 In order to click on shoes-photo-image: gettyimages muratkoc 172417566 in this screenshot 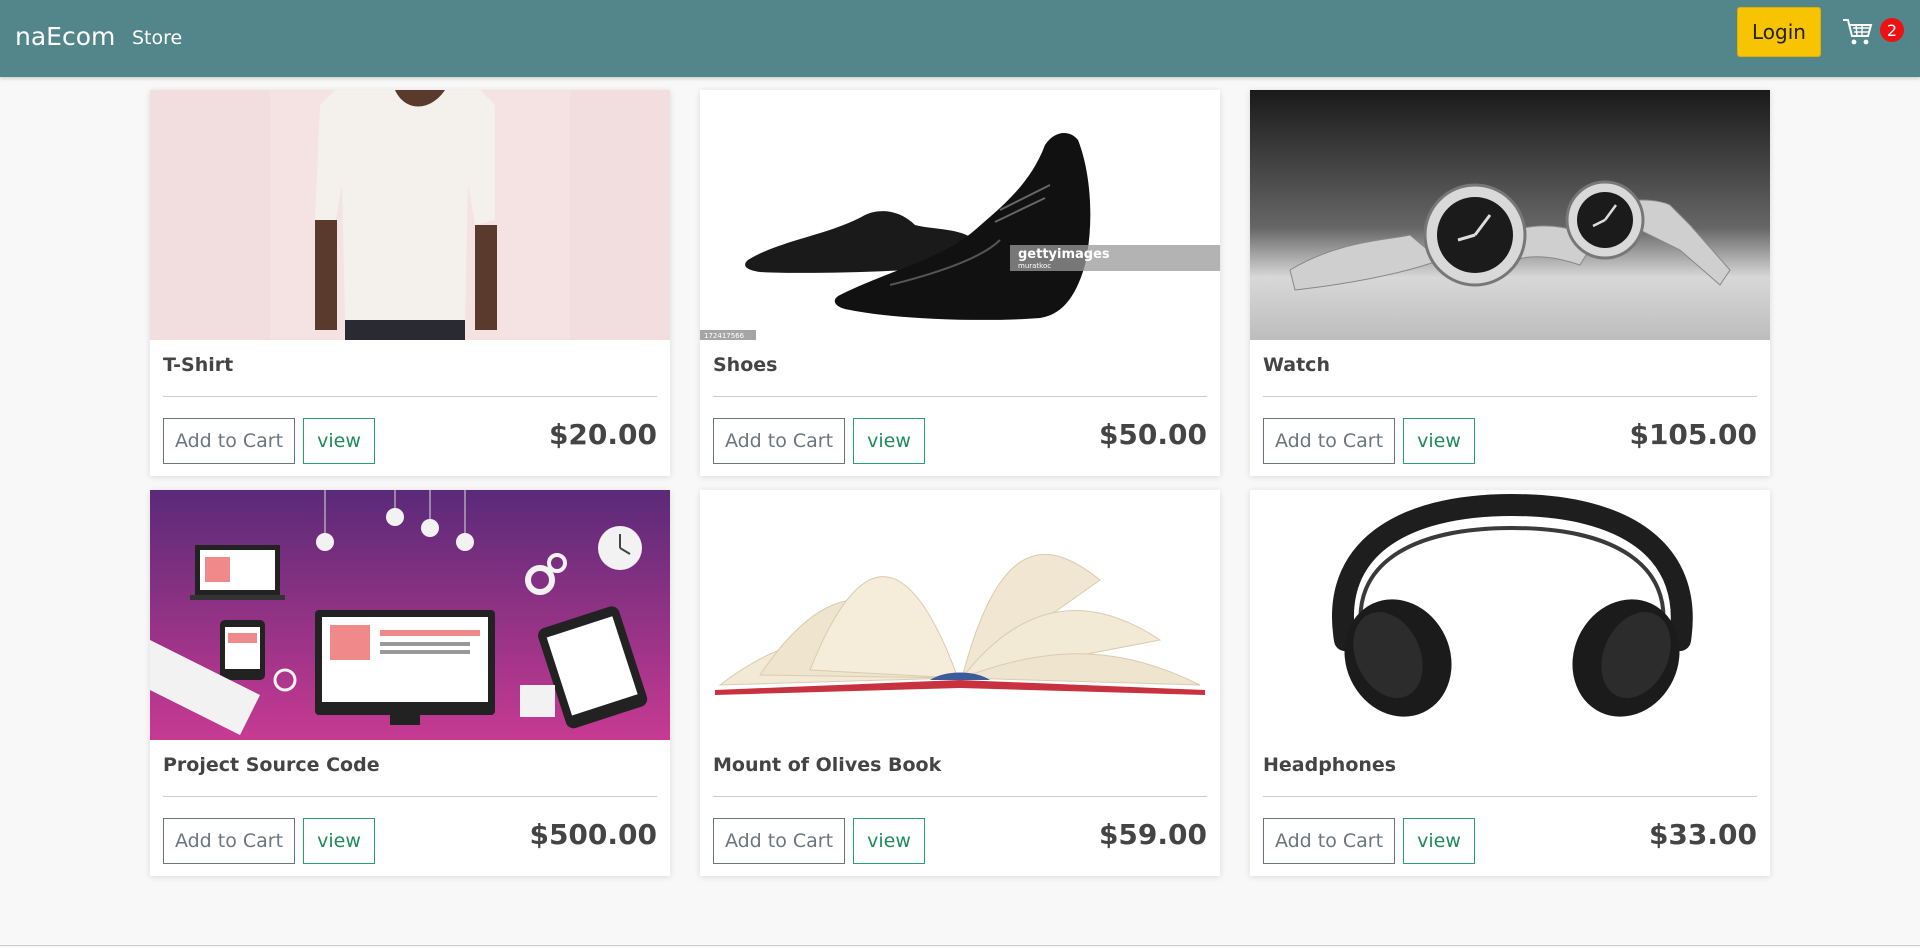, I will do `click(960, 215)`.